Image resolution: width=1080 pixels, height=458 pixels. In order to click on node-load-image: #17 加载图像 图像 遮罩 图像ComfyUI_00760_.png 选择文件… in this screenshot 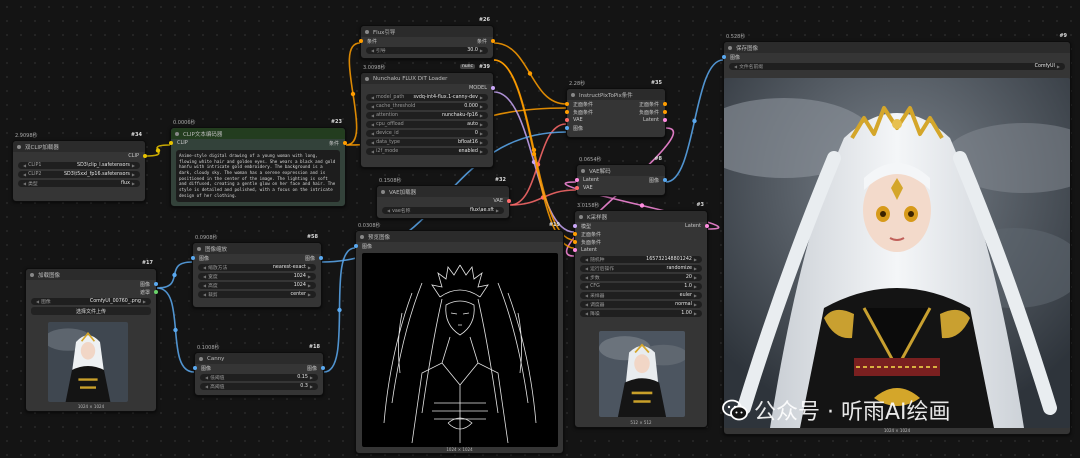, I will do `click(91, 336)`.